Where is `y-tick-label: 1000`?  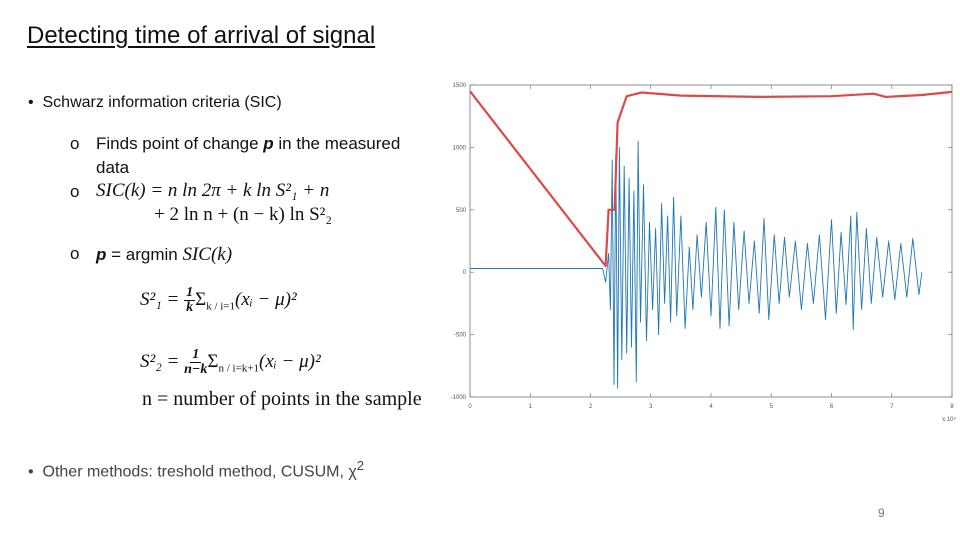
y-tick-label: 1000 is located at coordinates (460, 148).